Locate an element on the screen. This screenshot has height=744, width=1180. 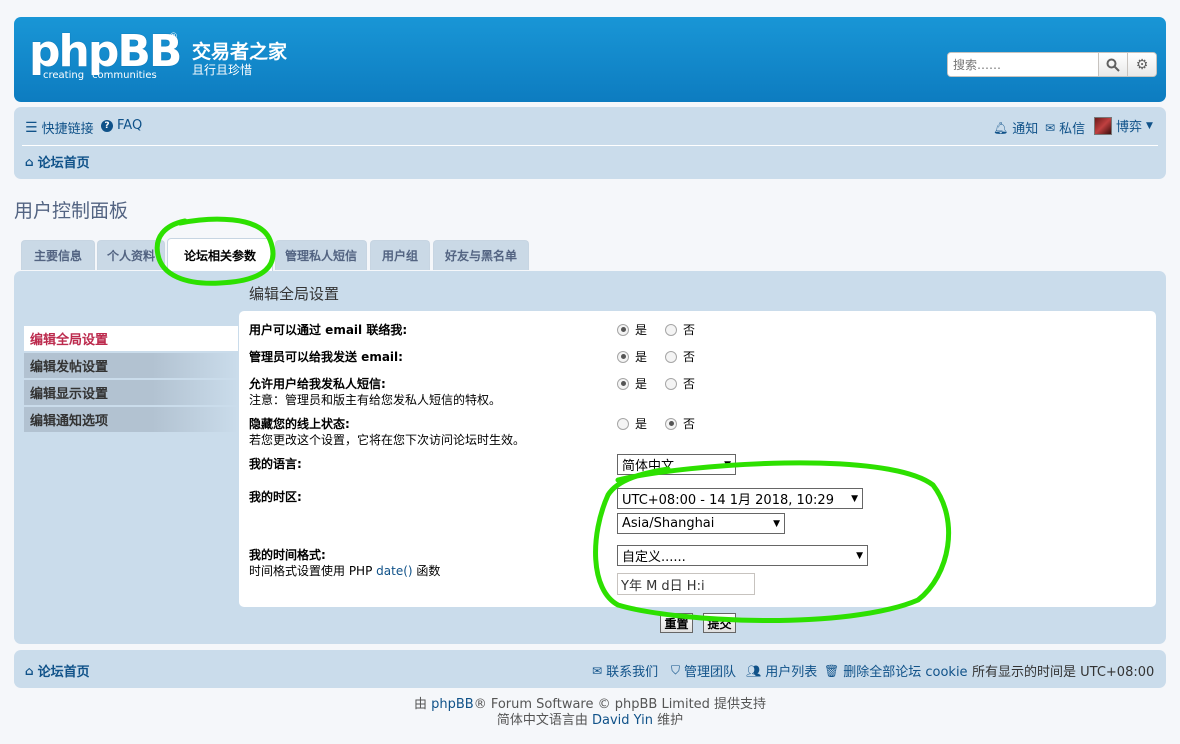
search-input is located at coordinates (1023, 64).